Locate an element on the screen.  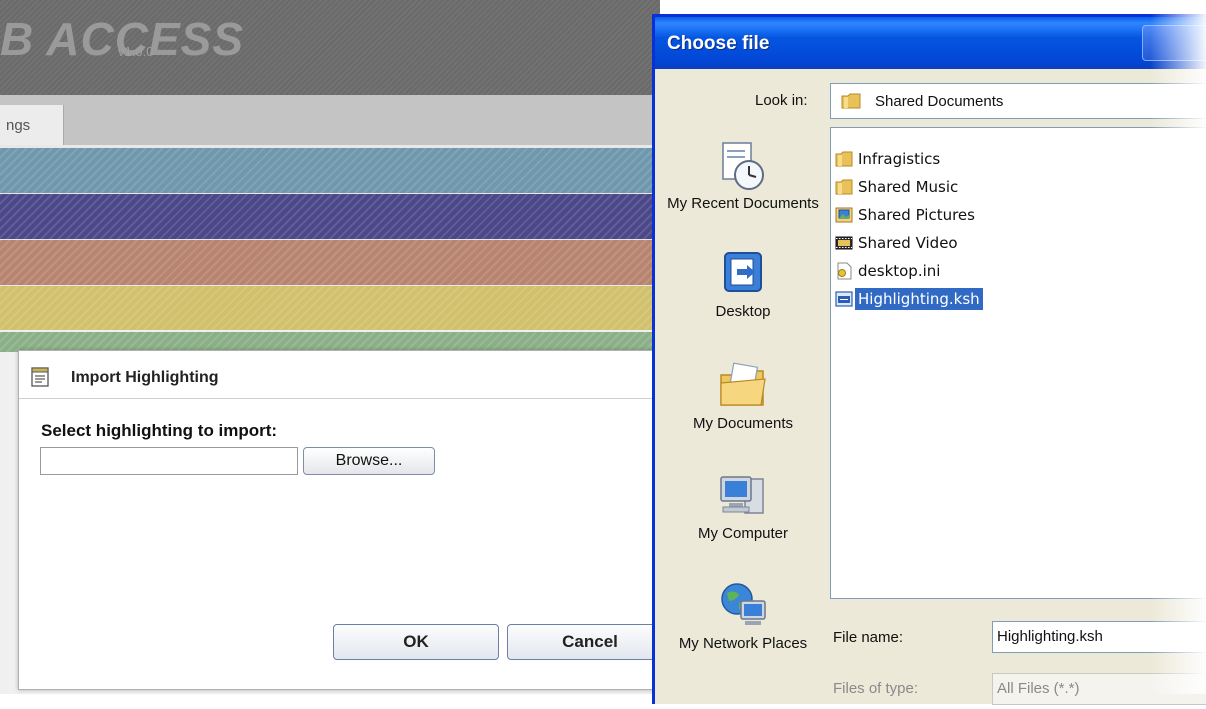
place-recent-documents: My Recent Documents is located at coordinates (743, 176).